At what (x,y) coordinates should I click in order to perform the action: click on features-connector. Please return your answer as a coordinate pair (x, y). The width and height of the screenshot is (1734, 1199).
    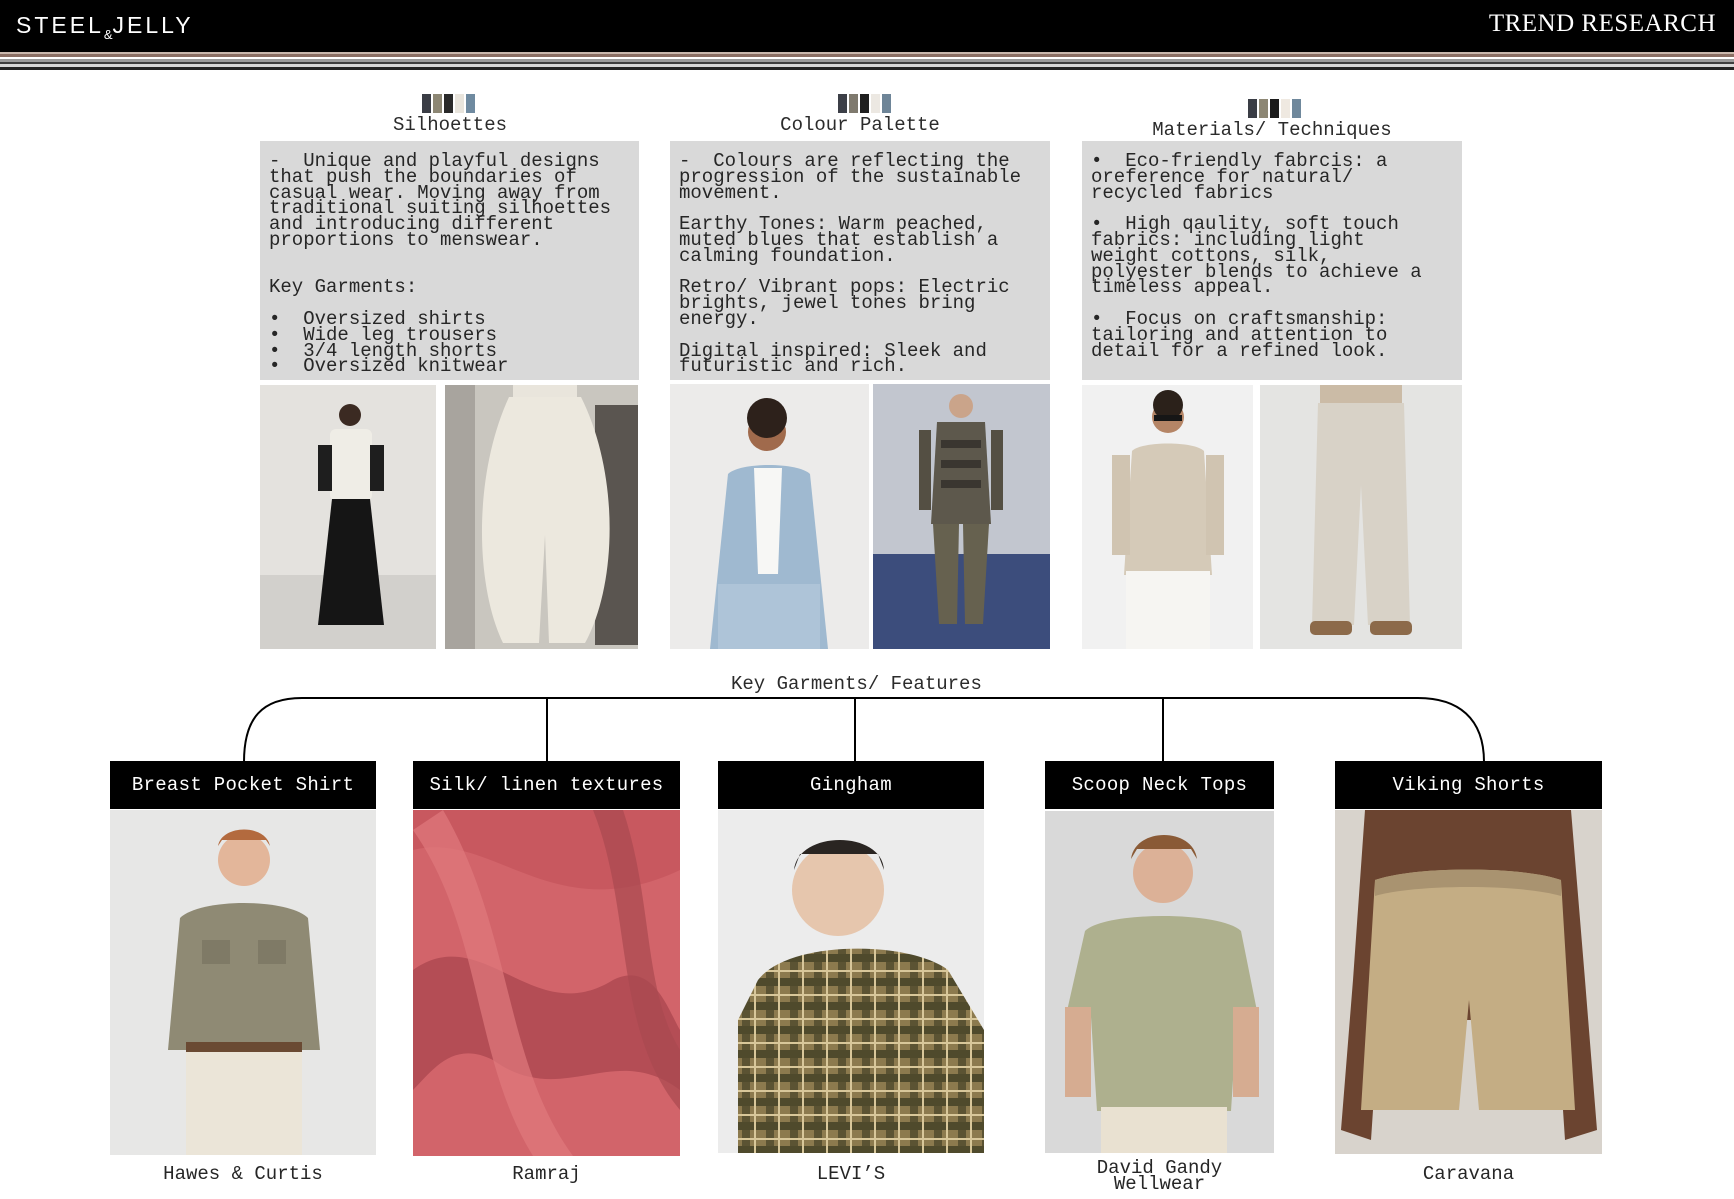
    Looking at the image, I should click on (864, 729).